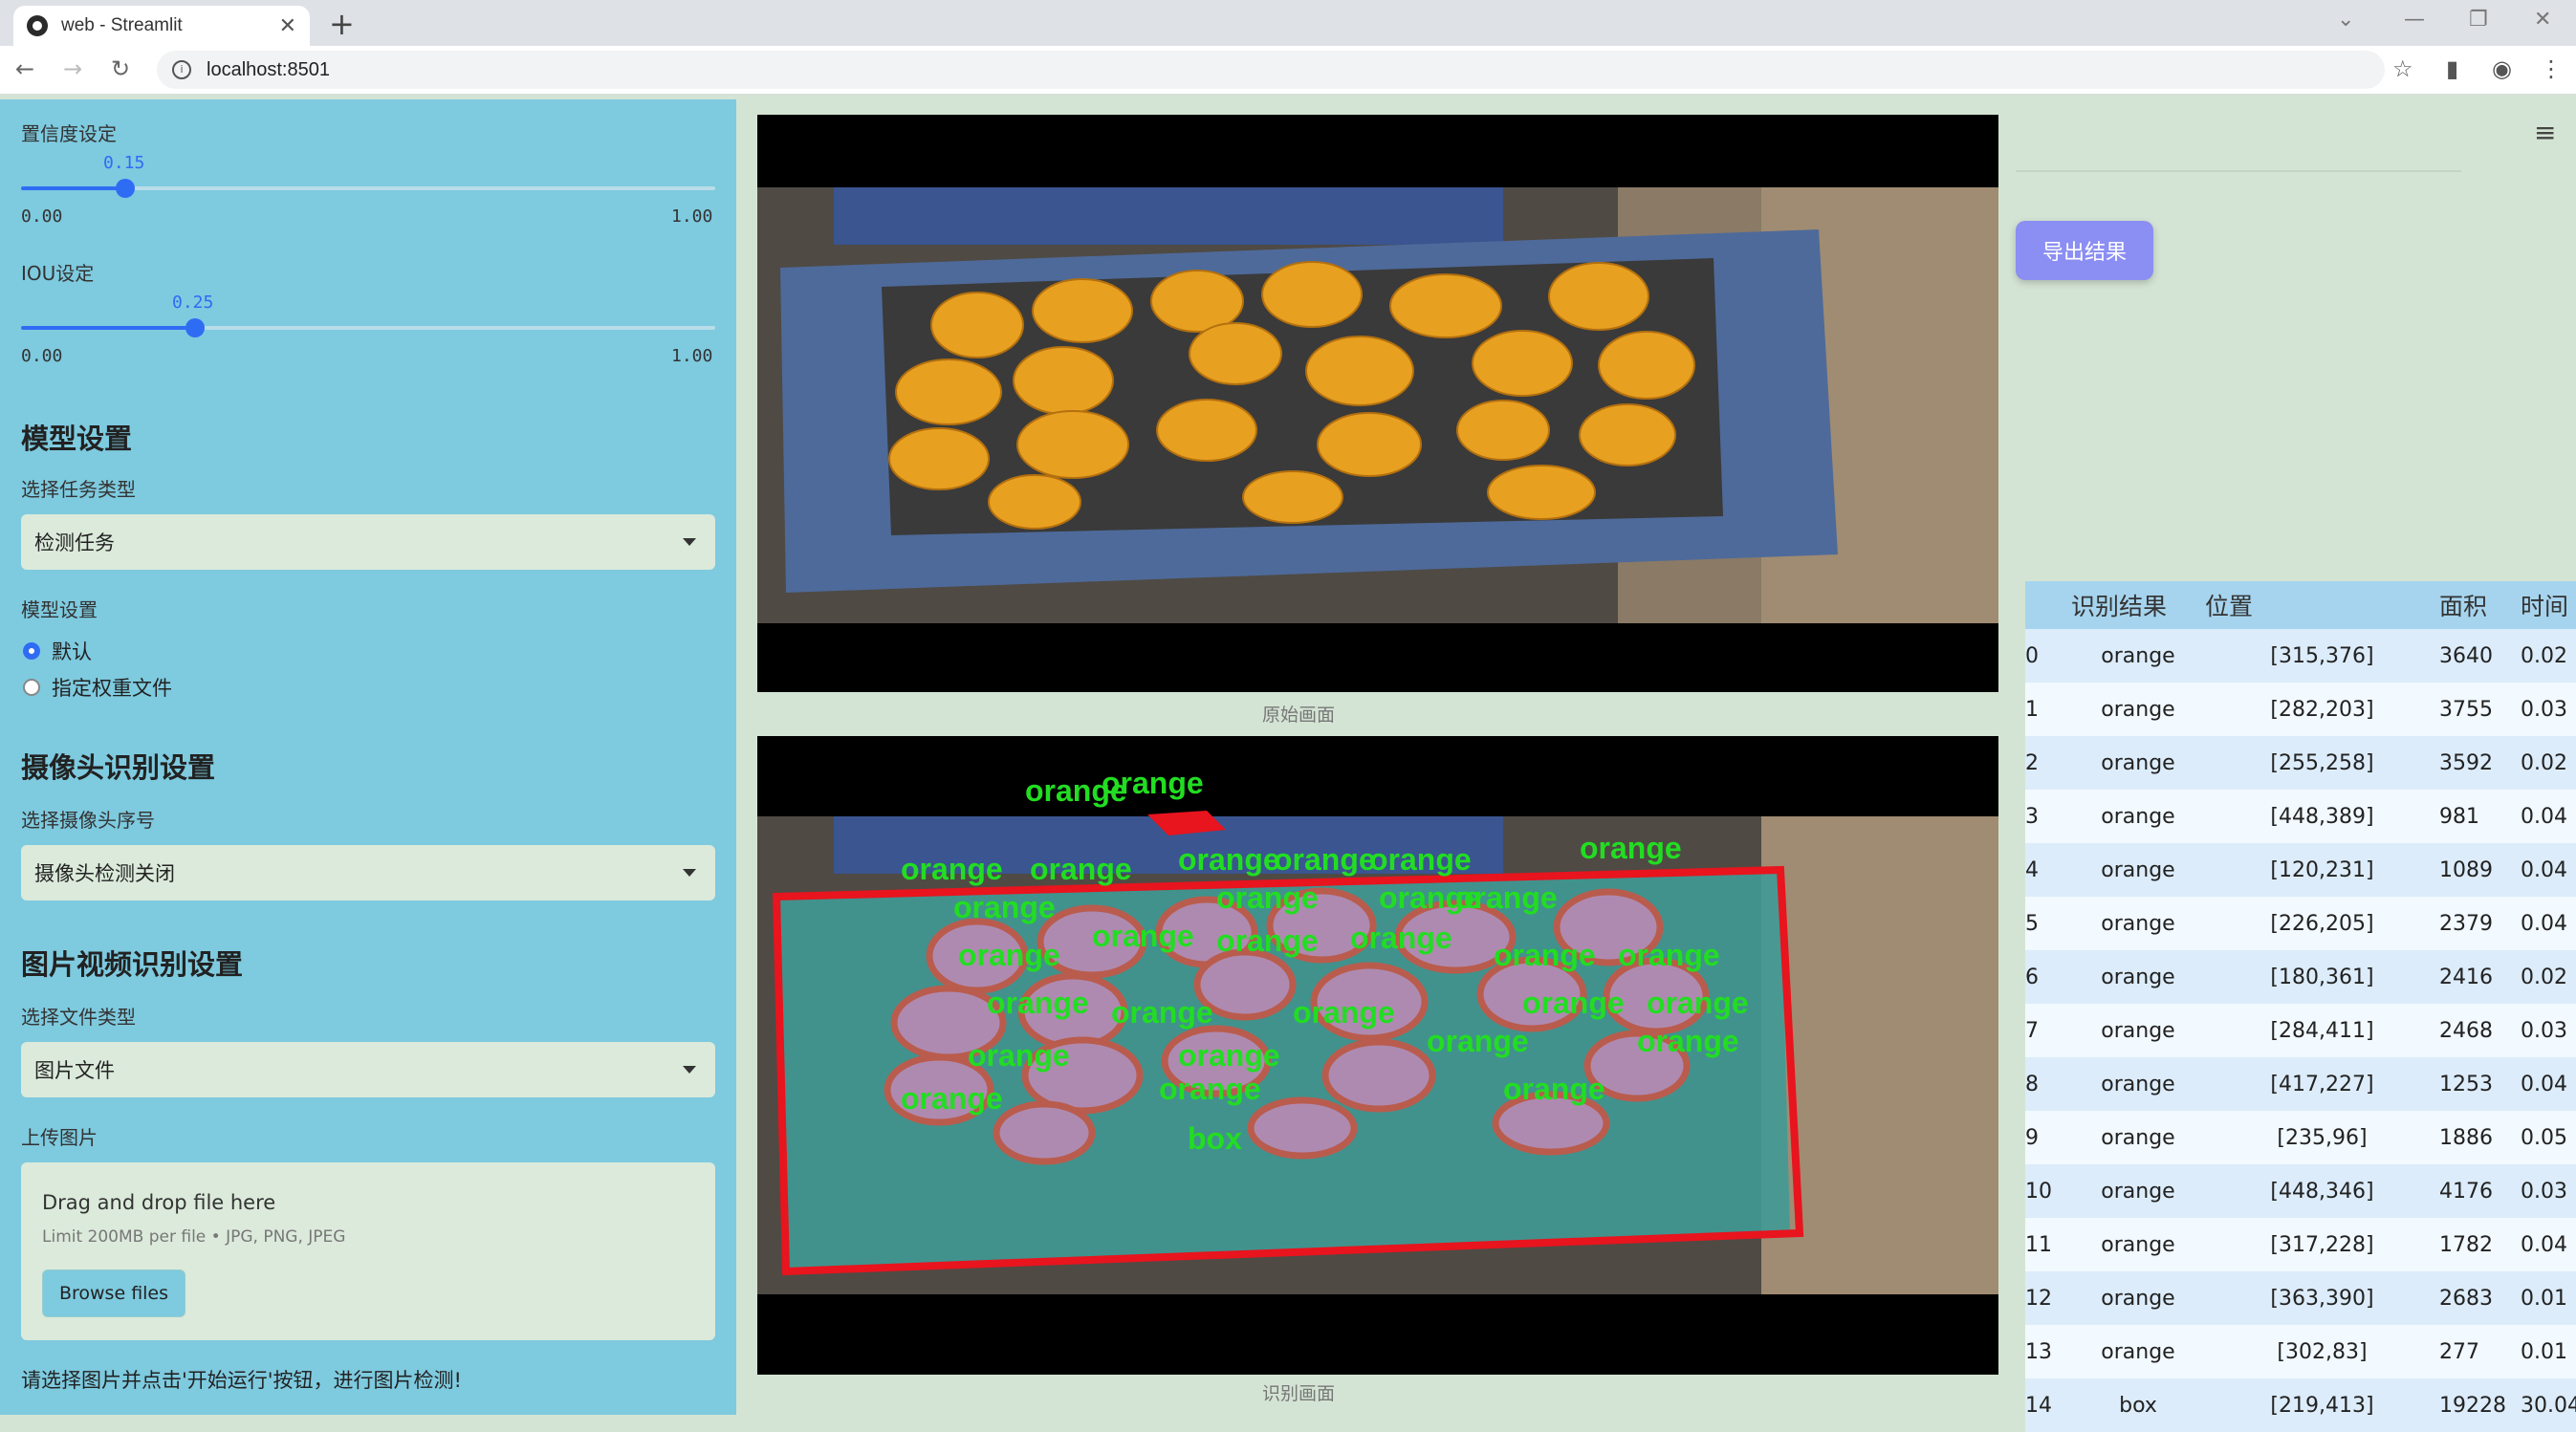  I want to click on row-position: [417,227], so click(2322, 1084).